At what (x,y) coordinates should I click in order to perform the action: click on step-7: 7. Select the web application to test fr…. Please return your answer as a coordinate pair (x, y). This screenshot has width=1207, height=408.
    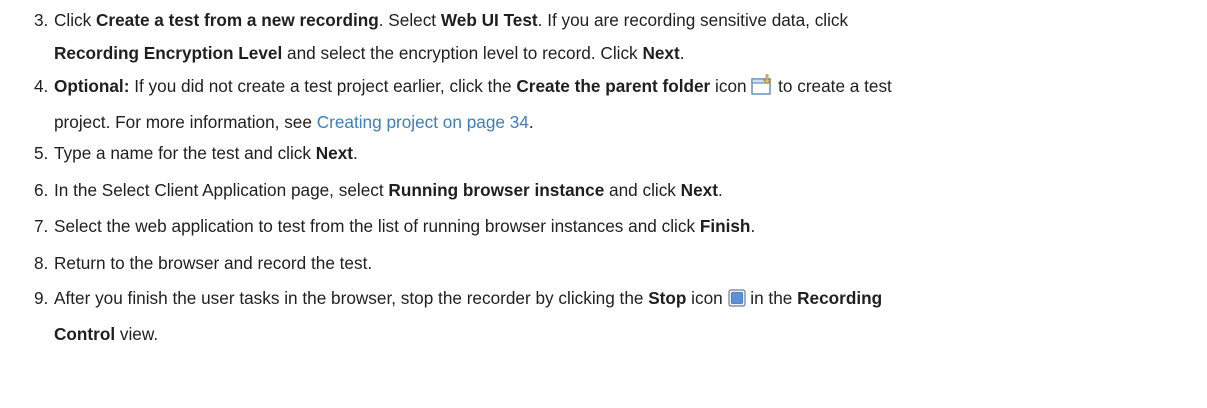
    Looking at the image, I should click on (620, 228).